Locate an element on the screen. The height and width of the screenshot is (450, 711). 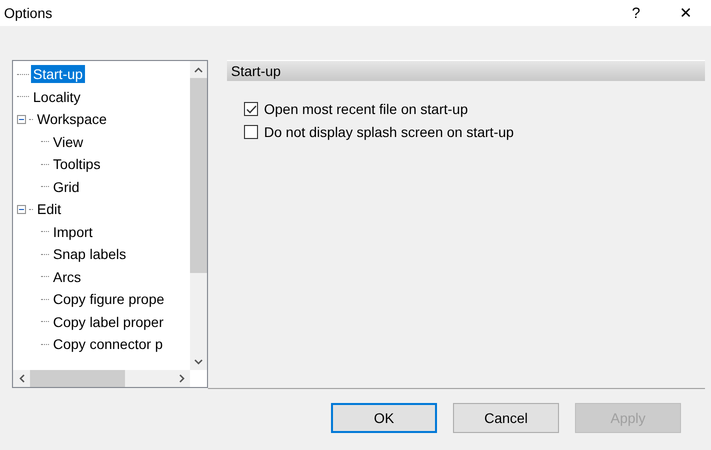
help-button: ? is located at coordinates (636, 13).